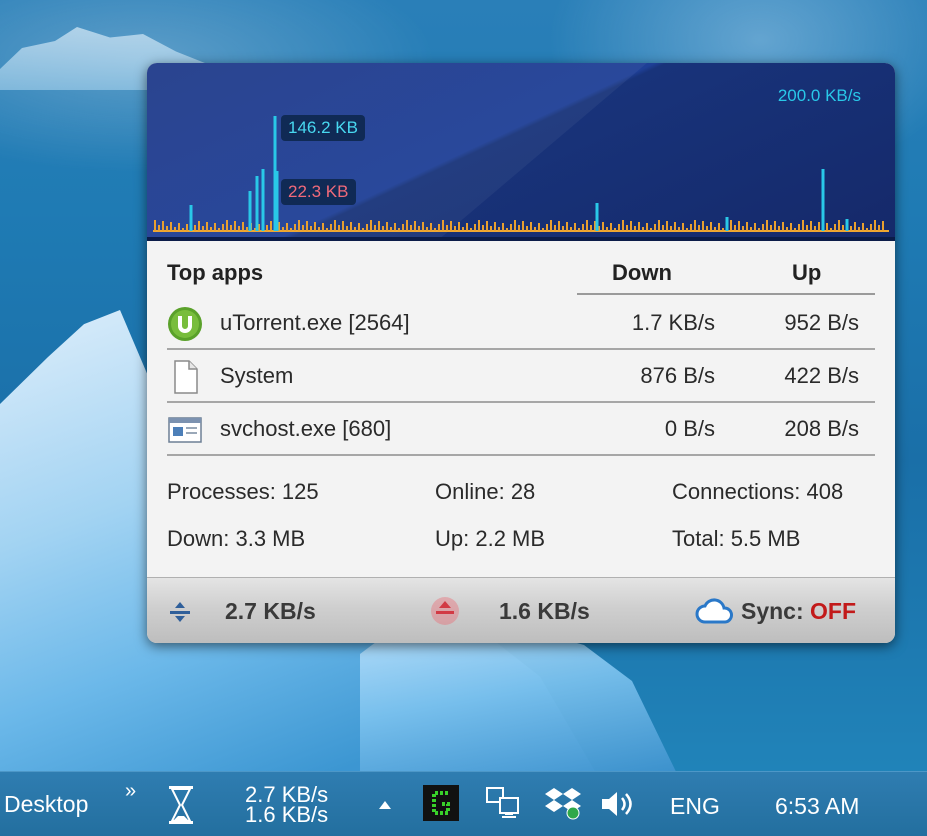  What do you see at coordinates (563, 805) in the screenshot?
I see `dropbox-tray-icon` at bounding box center [563, 805].